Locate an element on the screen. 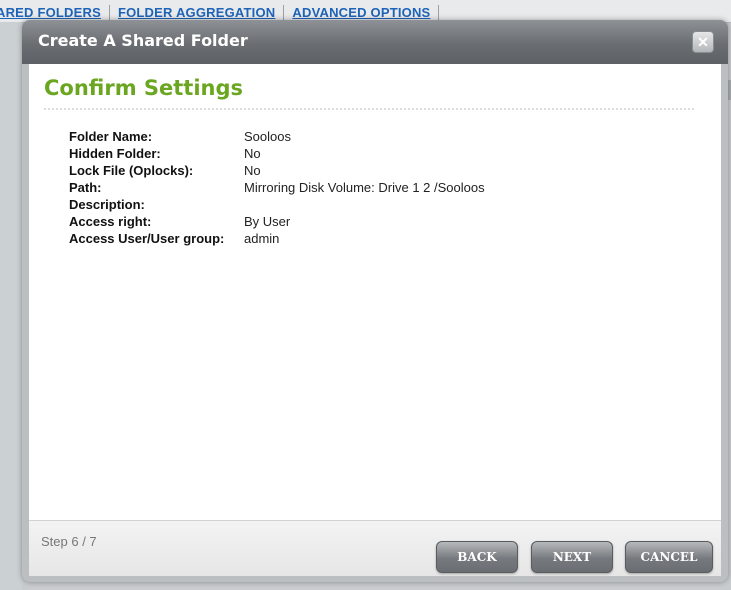 The height and width of the screenshot is (590, 731). close-button: ✕ is located at coordinates (703, 42).